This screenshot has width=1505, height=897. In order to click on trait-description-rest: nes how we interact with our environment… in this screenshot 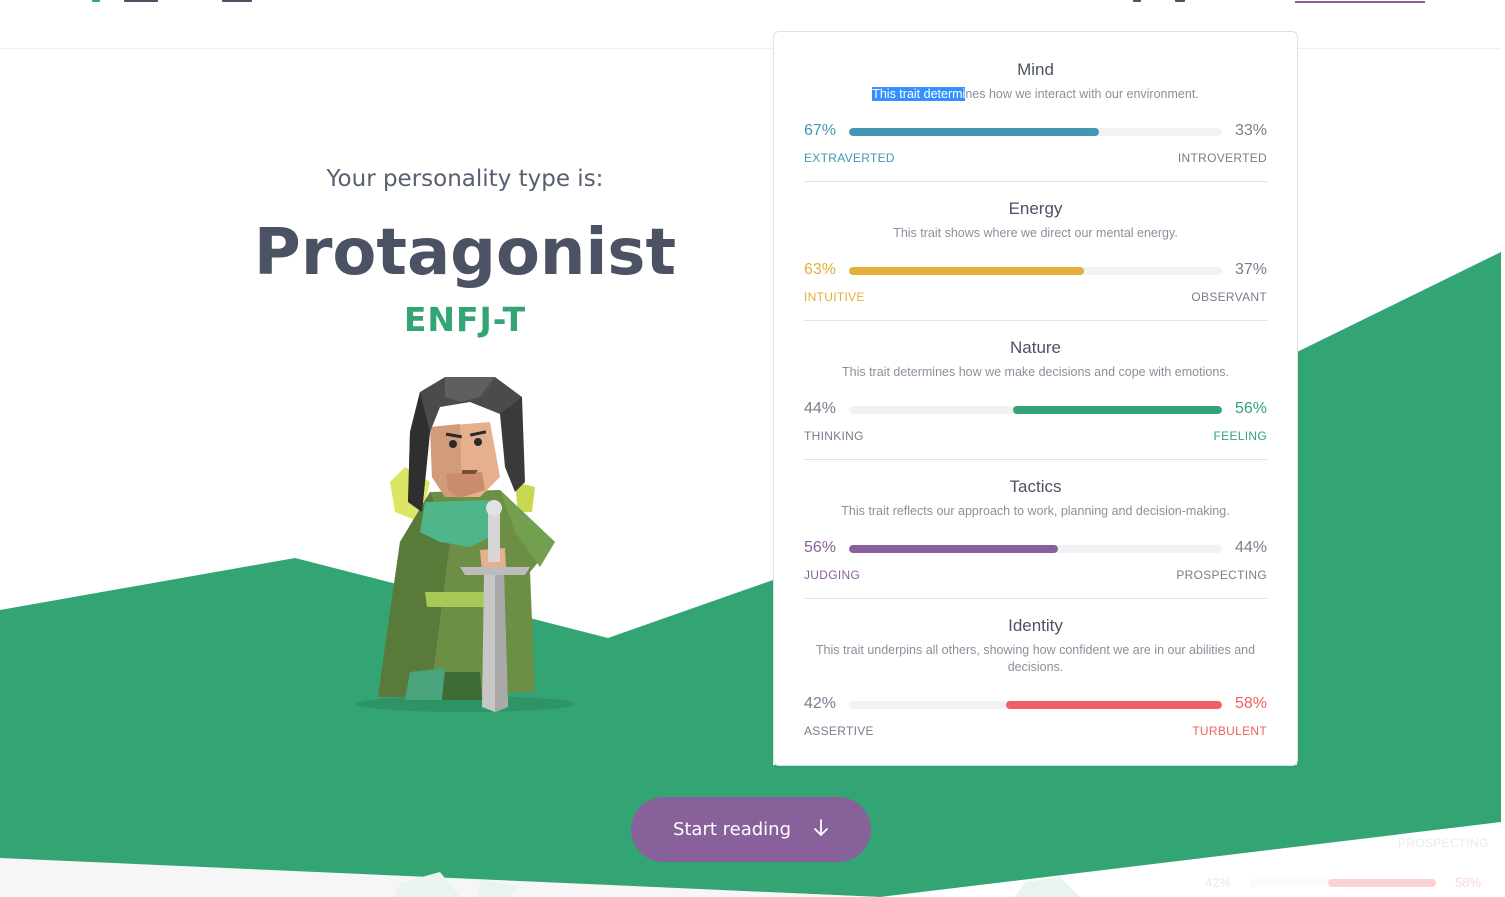, I will do `click(1082, 94)`.